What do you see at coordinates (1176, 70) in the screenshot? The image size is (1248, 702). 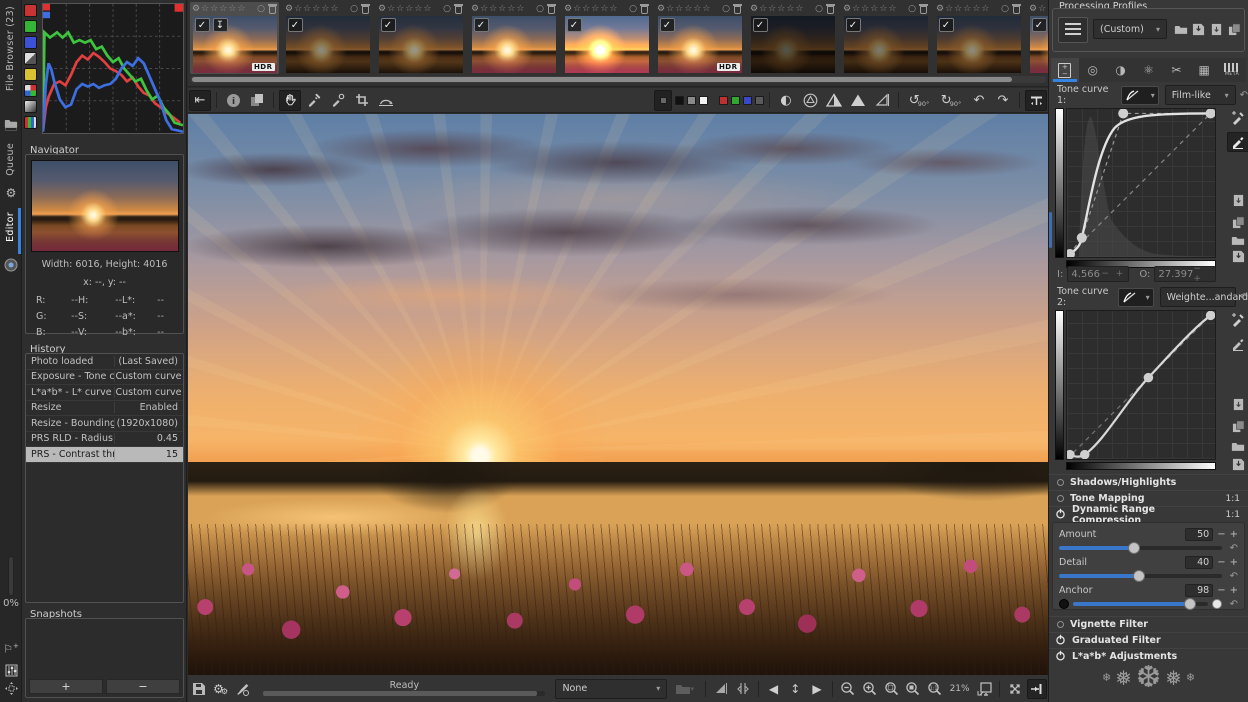 I see `tab-transform: ✂` at bounding box center [1176, 70].